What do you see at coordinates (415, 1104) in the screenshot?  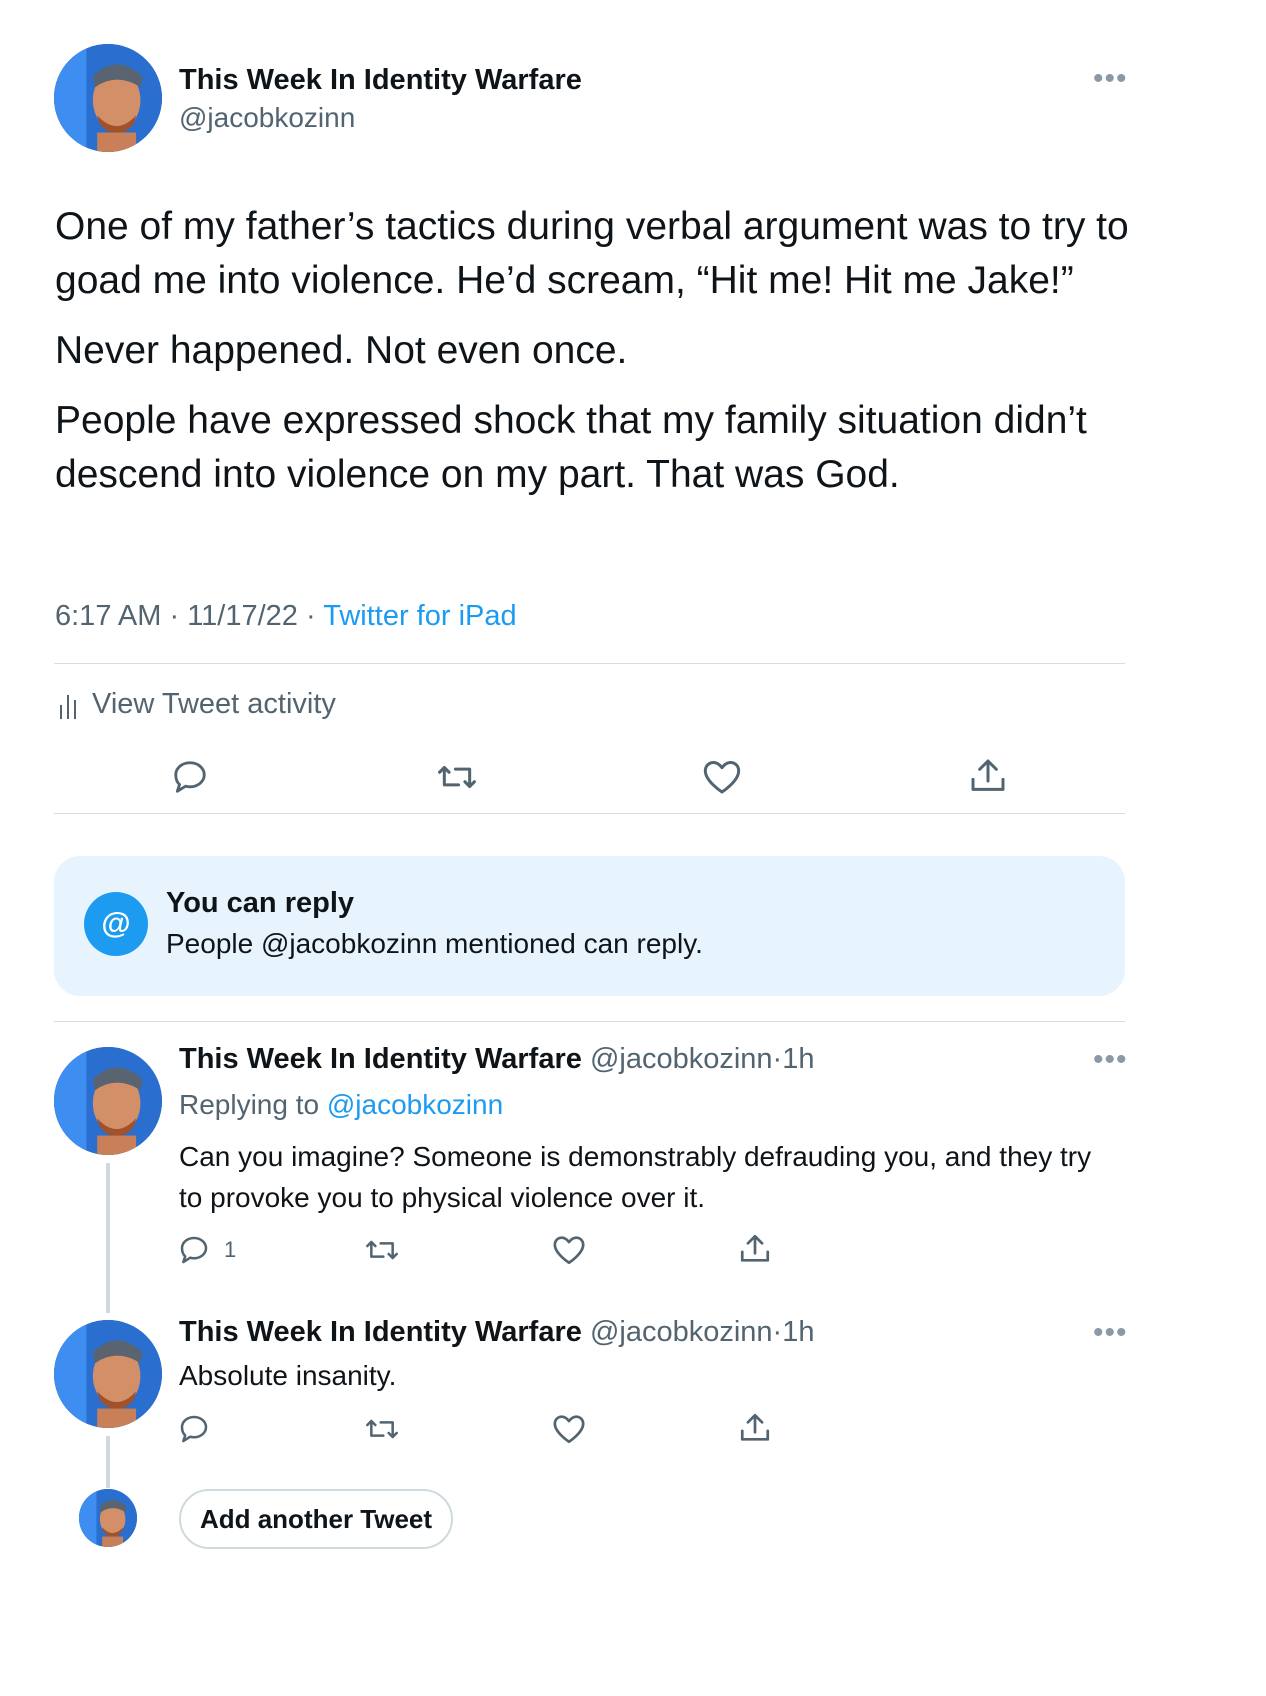 I see `replying-to-handle: @jacobkozinn` at bounding box center [415, 1104].